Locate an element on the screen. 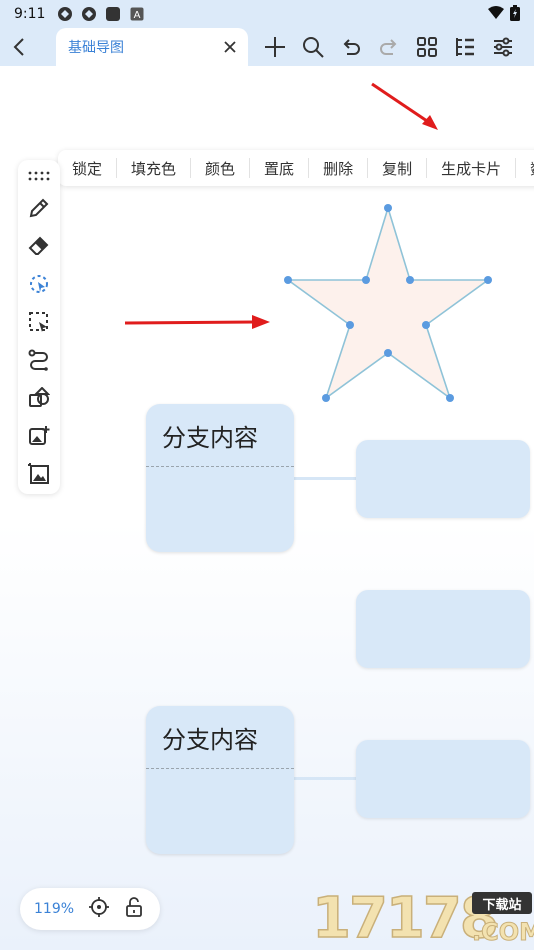 This screenshot has width=534, height=950. menu-item-fill-color: 填充色 is located at coordinates (154, 168).